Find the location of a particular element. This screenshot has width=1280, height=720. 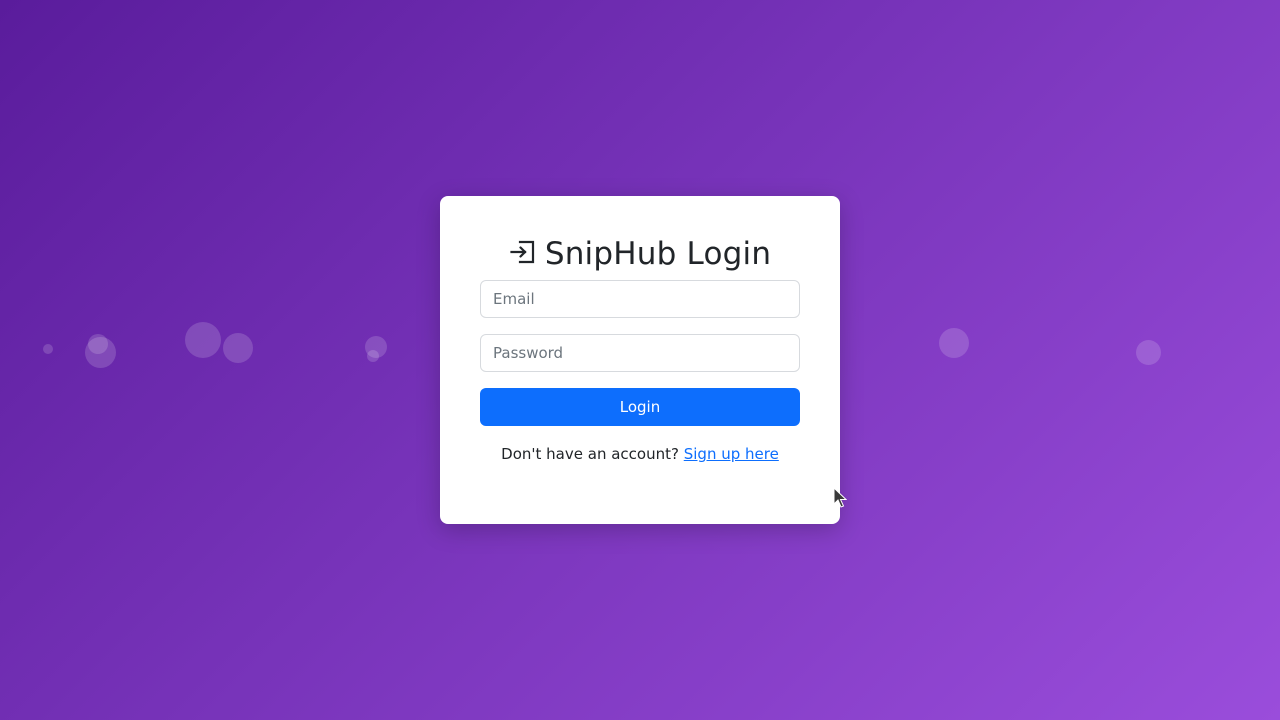

signup-prompt-row: Don't have an account? Sign up here is located at coordinates (640, 454).